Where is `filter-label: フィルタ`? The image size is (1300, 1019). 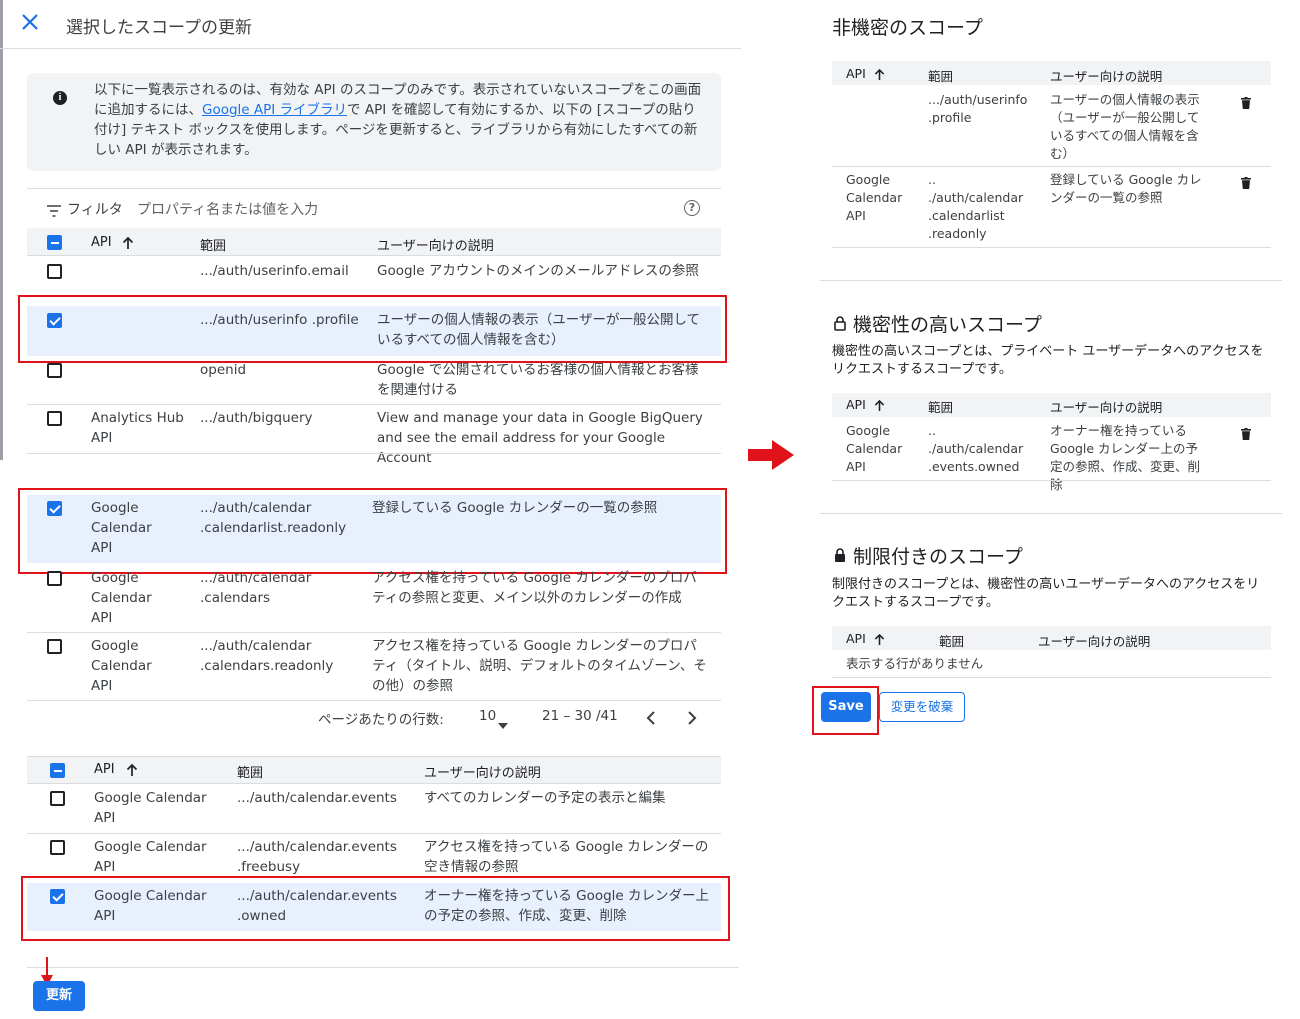 filter-label: フィルタ is located at coordinates (95, 210).